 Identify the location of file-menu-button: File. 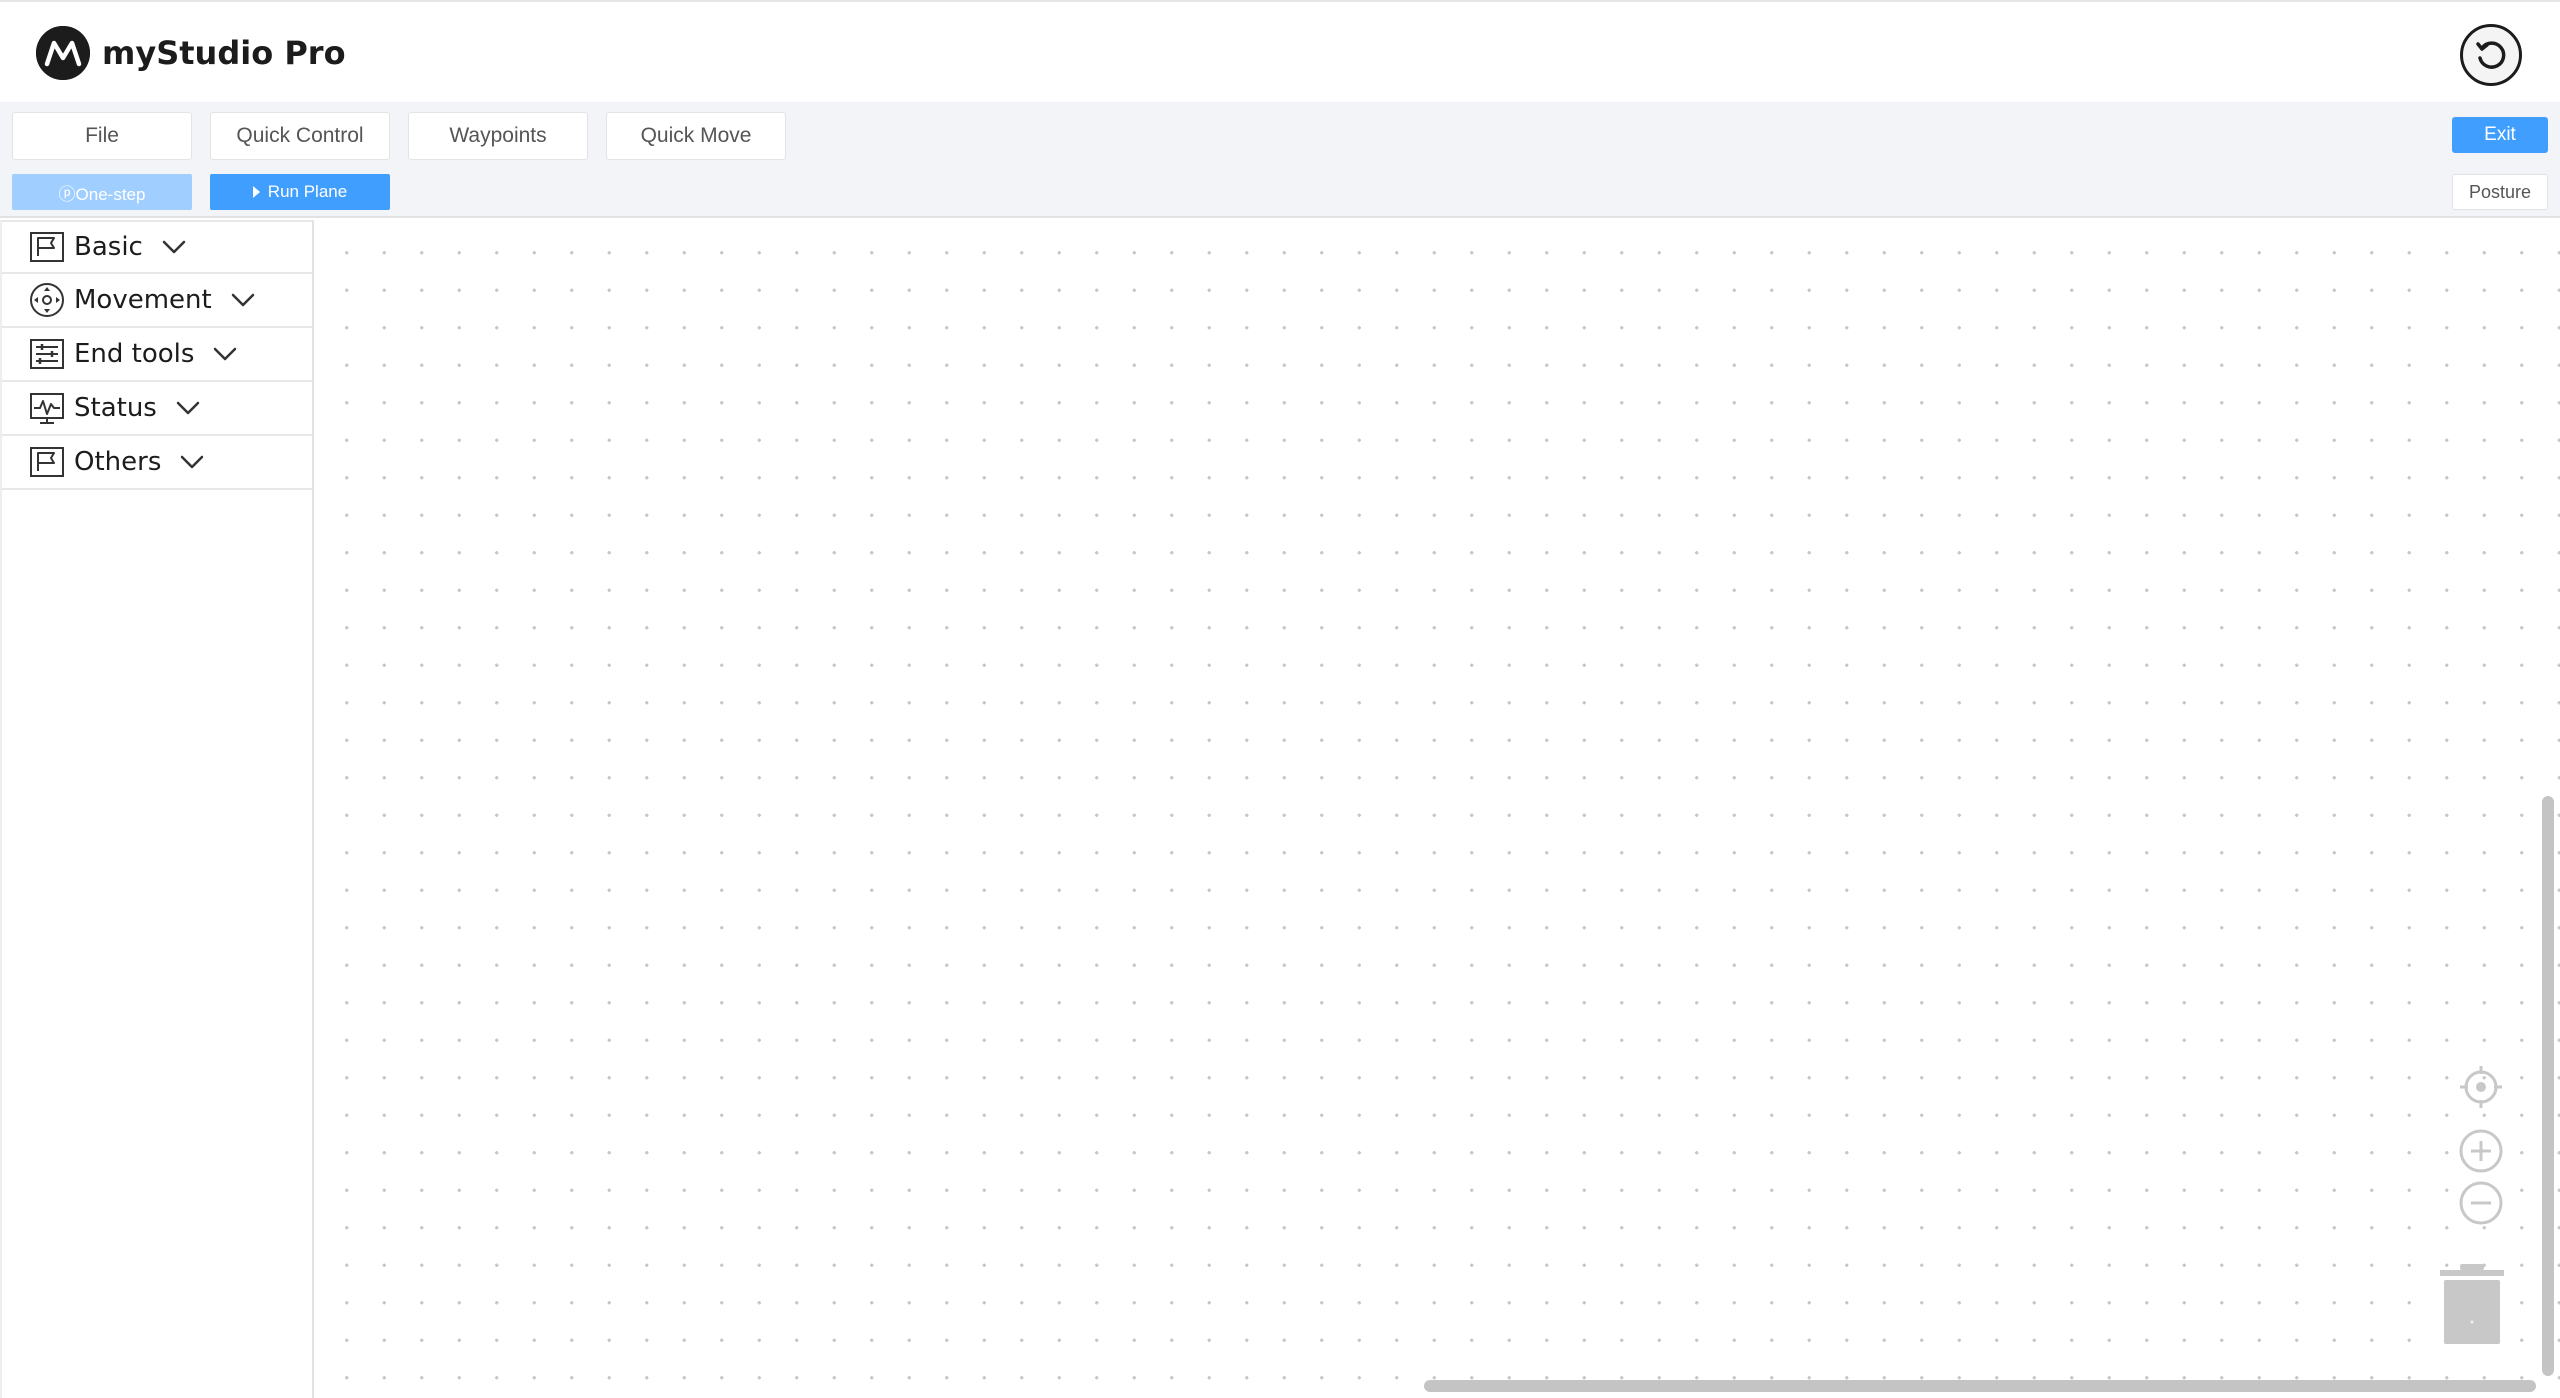
(102, 136).